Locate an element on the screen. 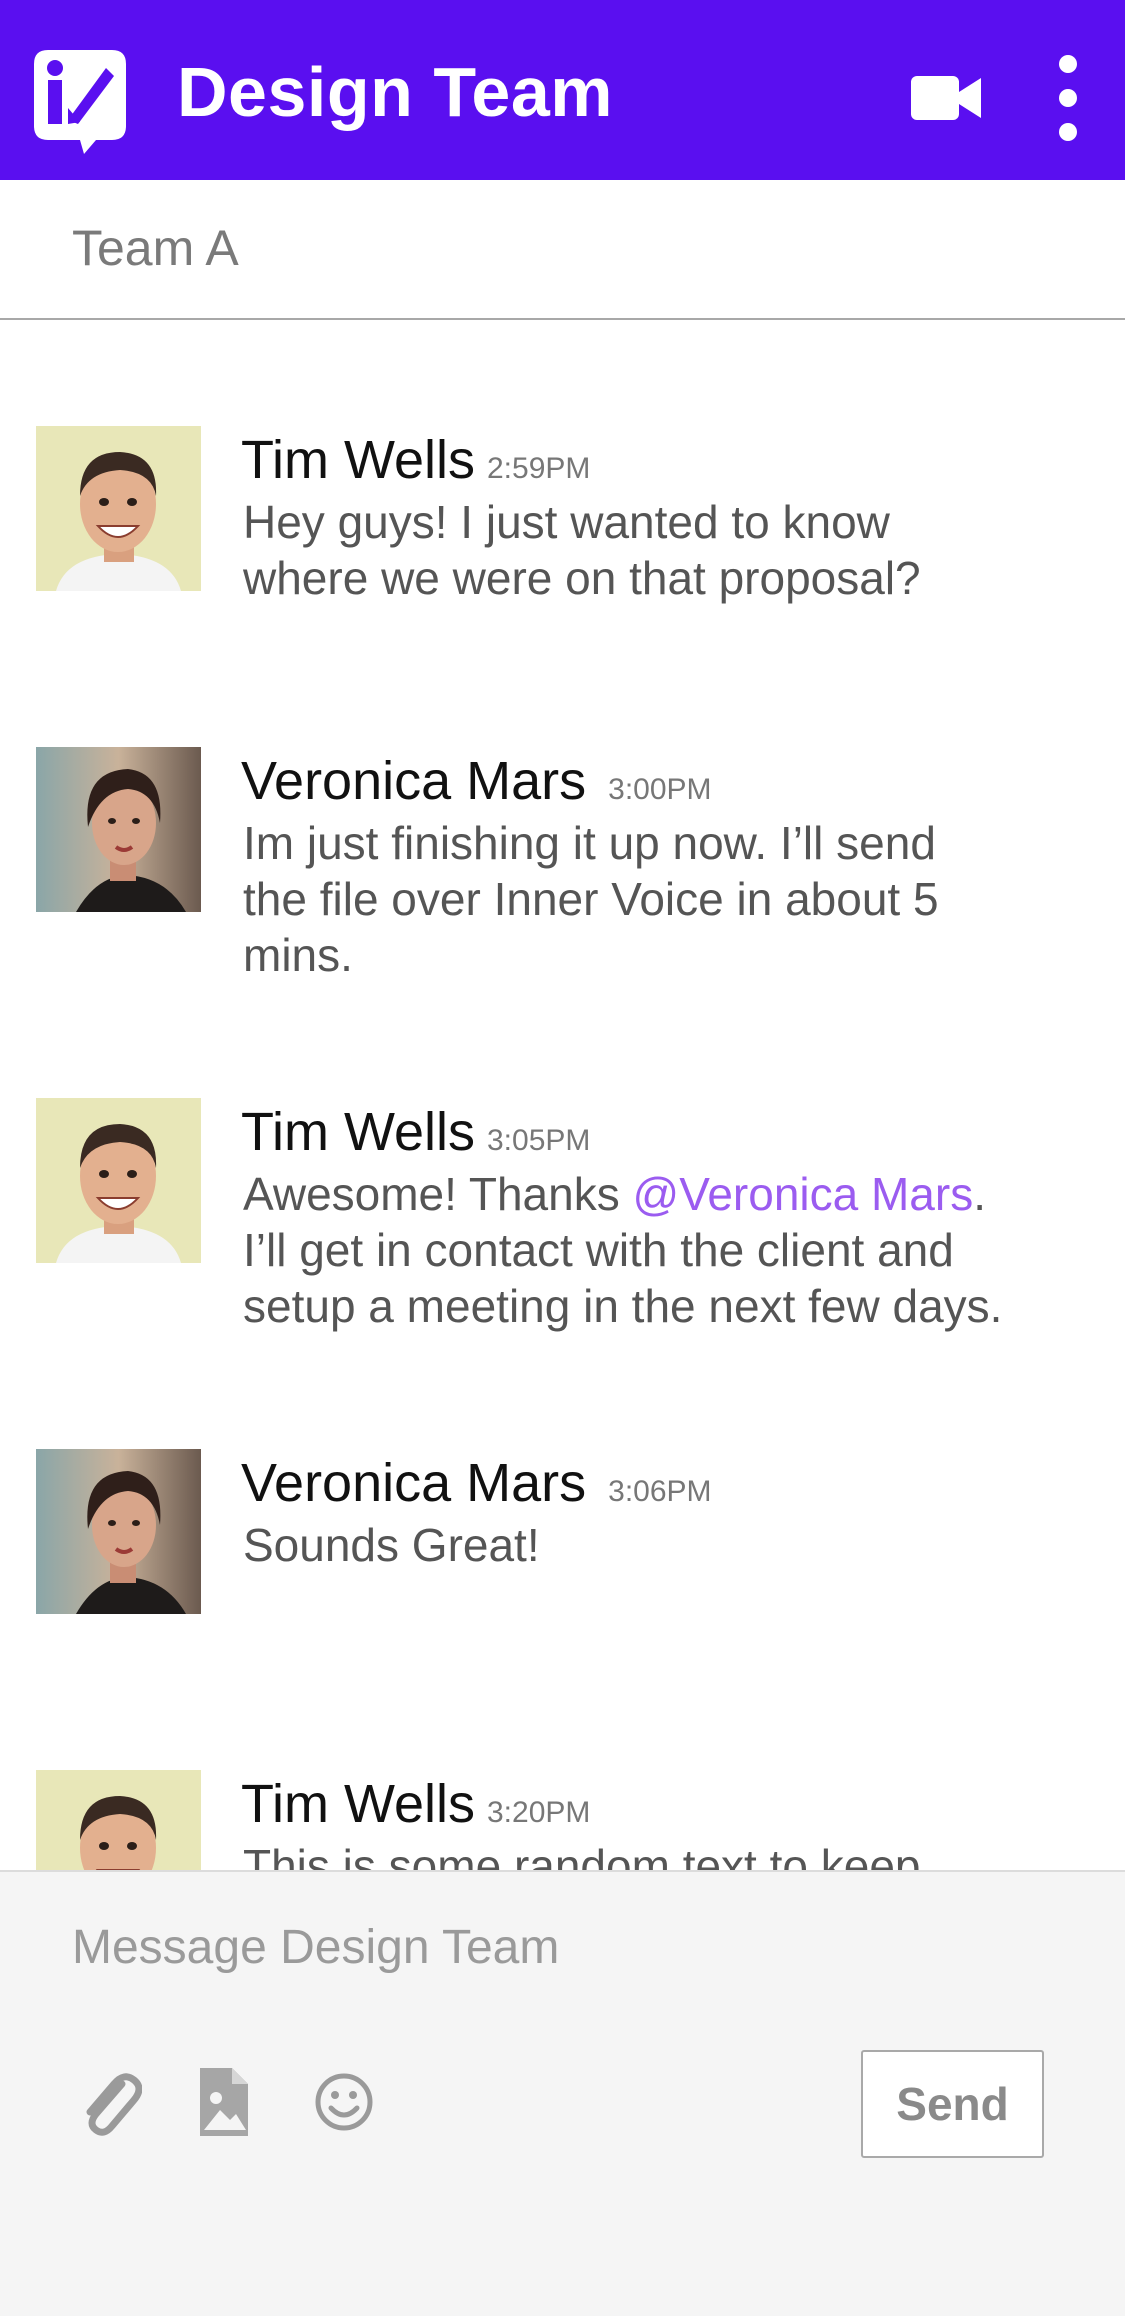 This screenshot has height=2316, width=1125. image-file-icon is located at coordinates (224, 2102).